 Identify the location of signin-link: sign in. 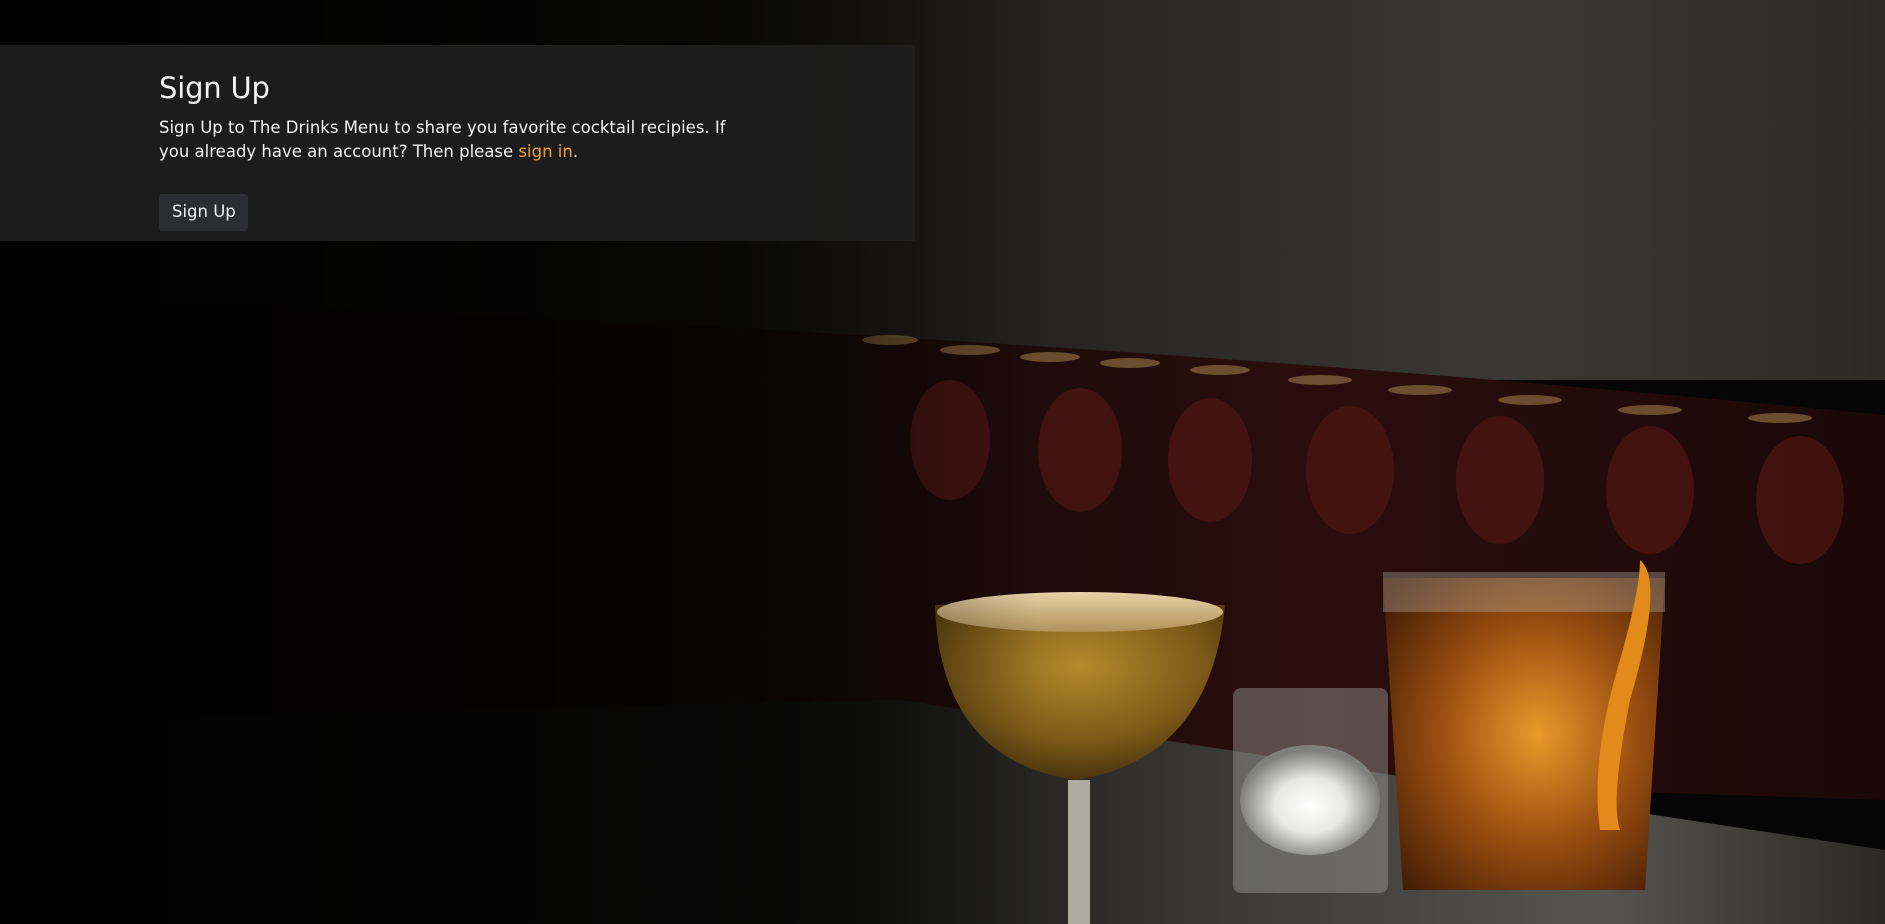
(545, 151).